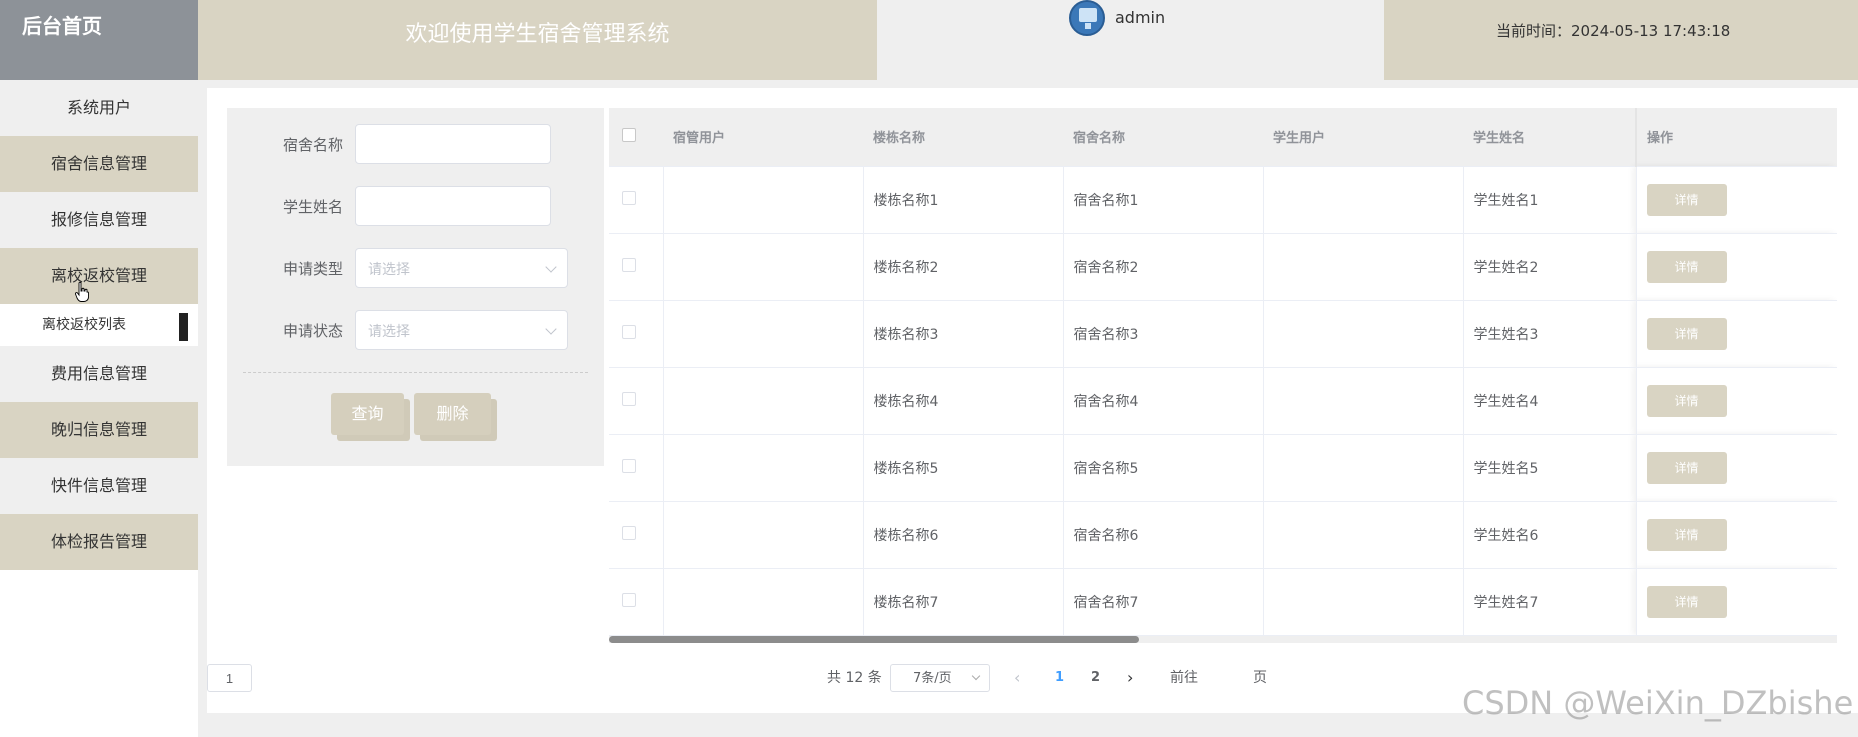 This screenshot has height=737, width=1858. I want to click on cell-building-name: 楼栋名称3, so click(963, 334).